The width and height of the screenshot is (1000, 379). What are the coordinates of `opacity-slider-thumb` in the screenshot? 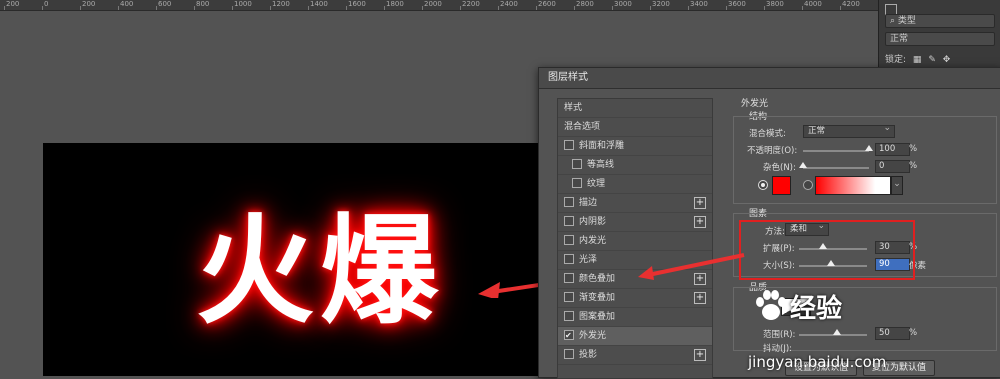 It's located at (869, 148).